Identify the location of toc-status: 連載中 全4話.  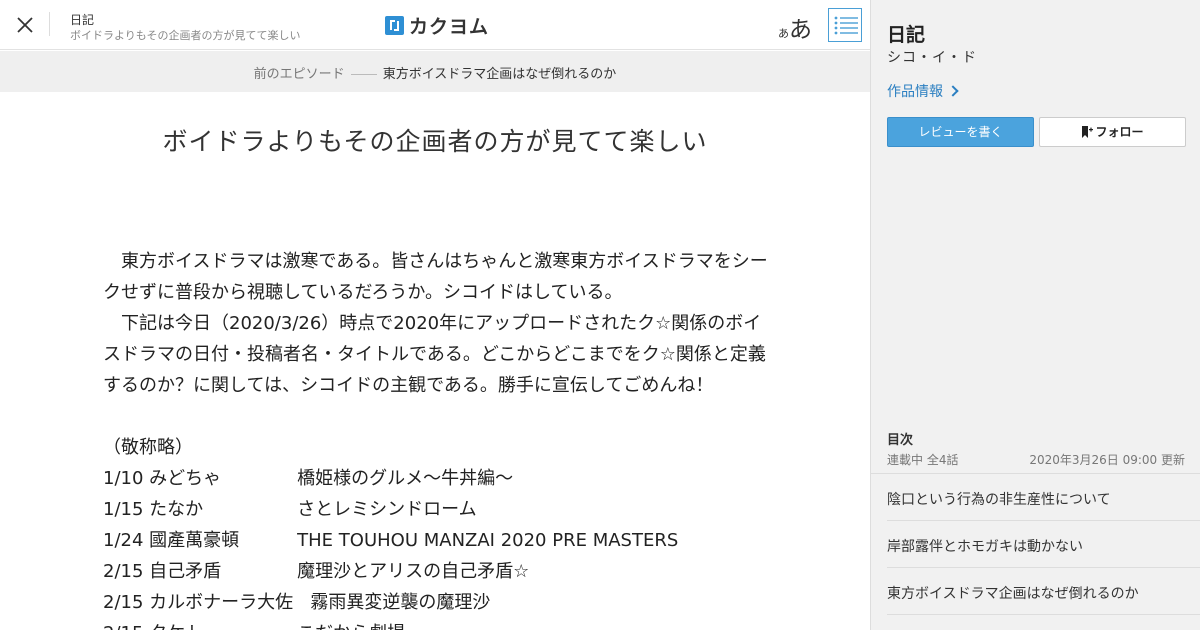
(923, 460).